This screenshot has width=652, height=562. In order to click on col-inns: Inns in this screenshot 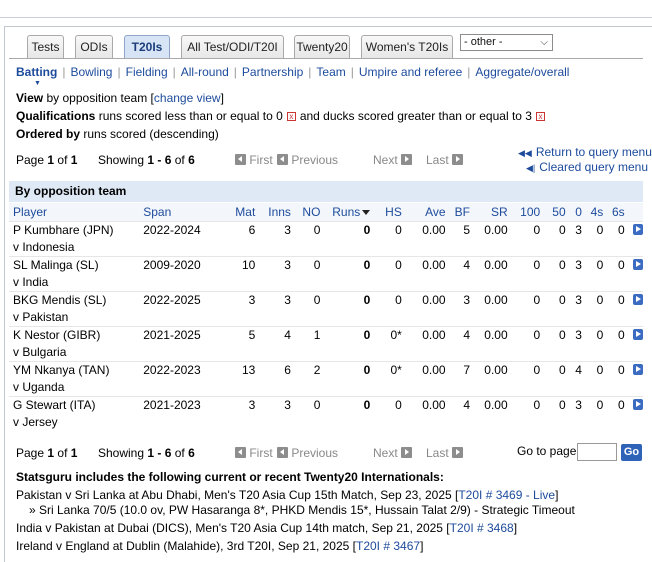, I will do `click(277, 212)`.